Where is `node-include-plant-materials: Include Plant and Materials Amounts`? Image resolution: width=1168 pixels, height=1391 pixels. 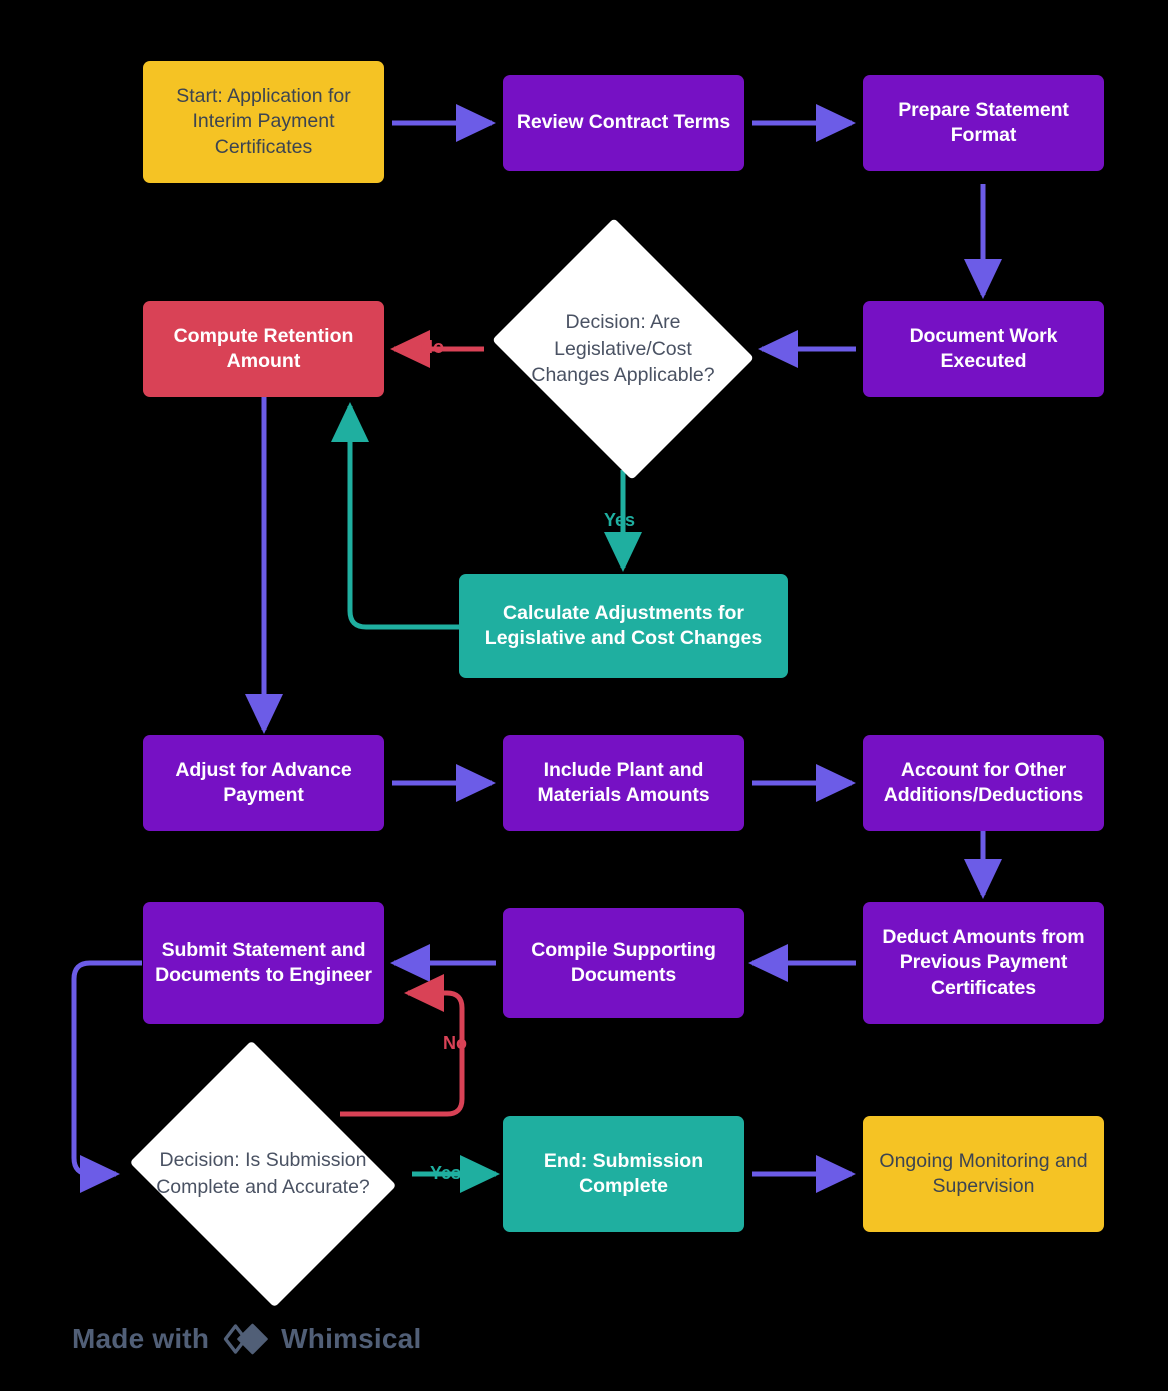 node-include-plant-materials: Include Plant and Materials Amounts is located at coordinates (623, 783).